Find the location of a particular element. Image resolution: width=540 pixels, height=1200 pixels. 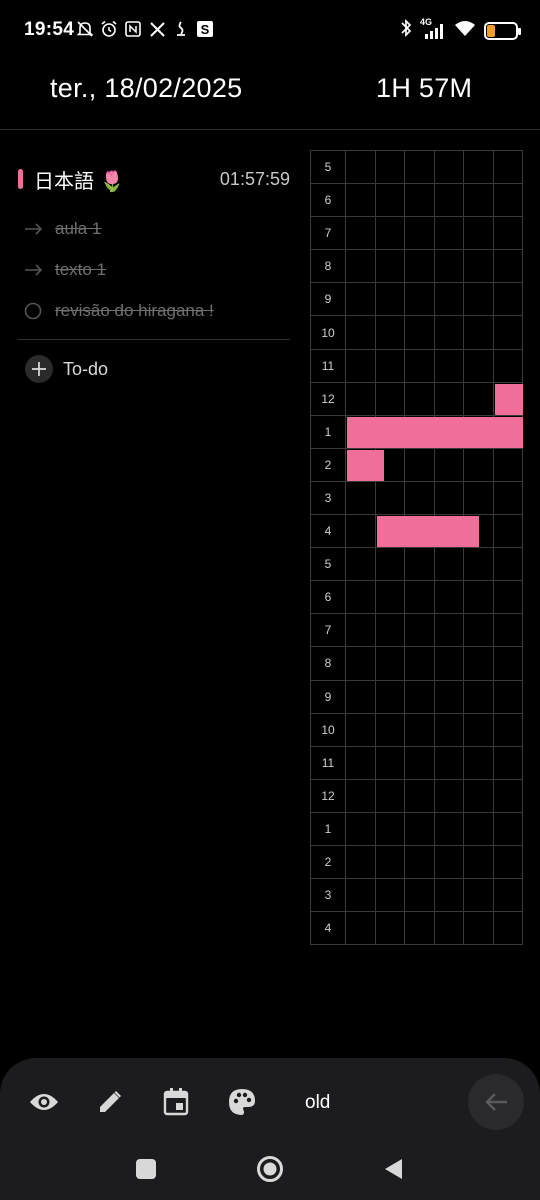

subtask-item: texto 1 is located at coordinates (154, 269).